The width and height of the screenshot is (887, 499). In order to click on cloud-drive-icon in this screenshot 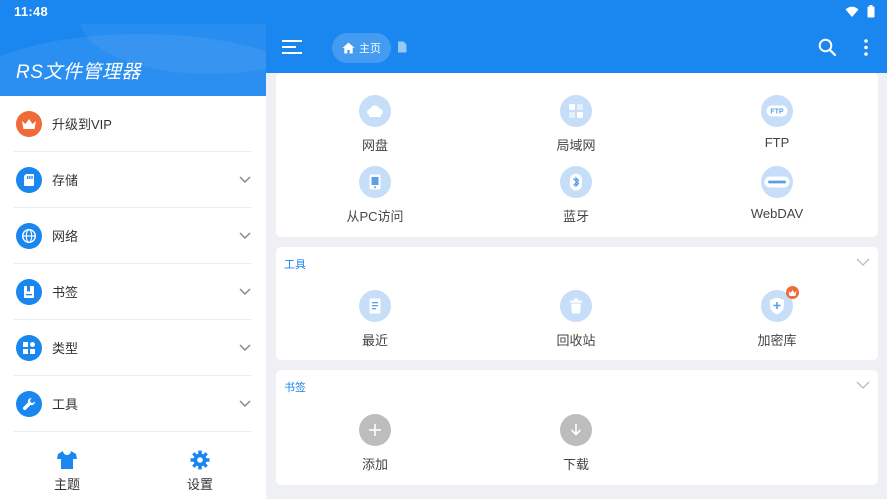, I will do `click(375, 111)`.